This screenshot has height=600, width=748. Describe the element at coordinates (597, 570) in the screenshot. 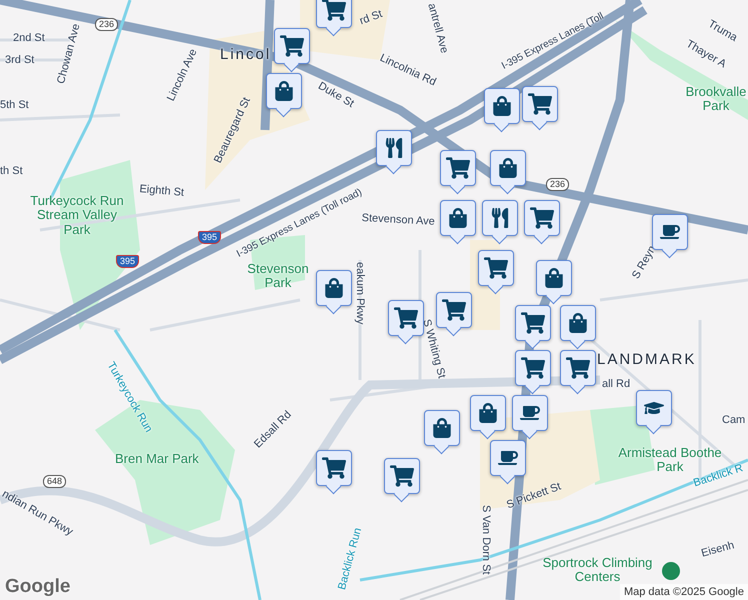

I see `place-label: Sportrock Climbing Centers` at that location.